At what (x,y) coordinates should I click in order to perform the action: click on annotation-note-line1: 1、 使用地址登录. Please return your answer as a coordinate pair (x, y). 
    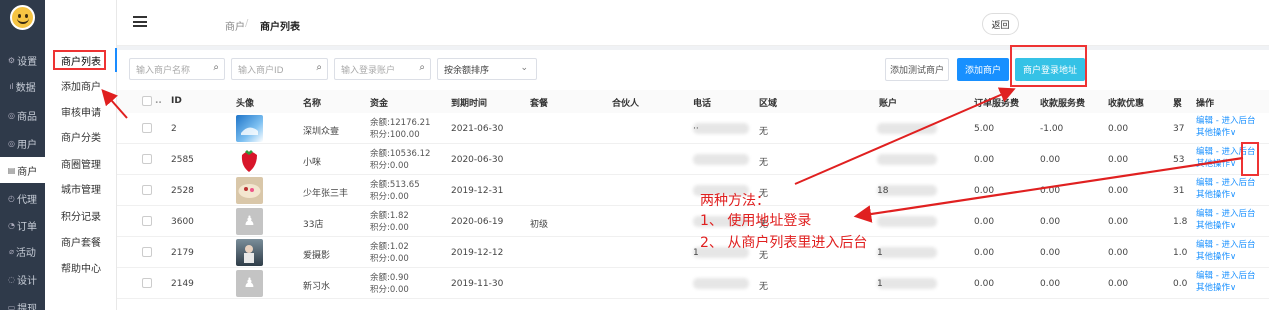
    Looking at the image, I should click on (756, 221).